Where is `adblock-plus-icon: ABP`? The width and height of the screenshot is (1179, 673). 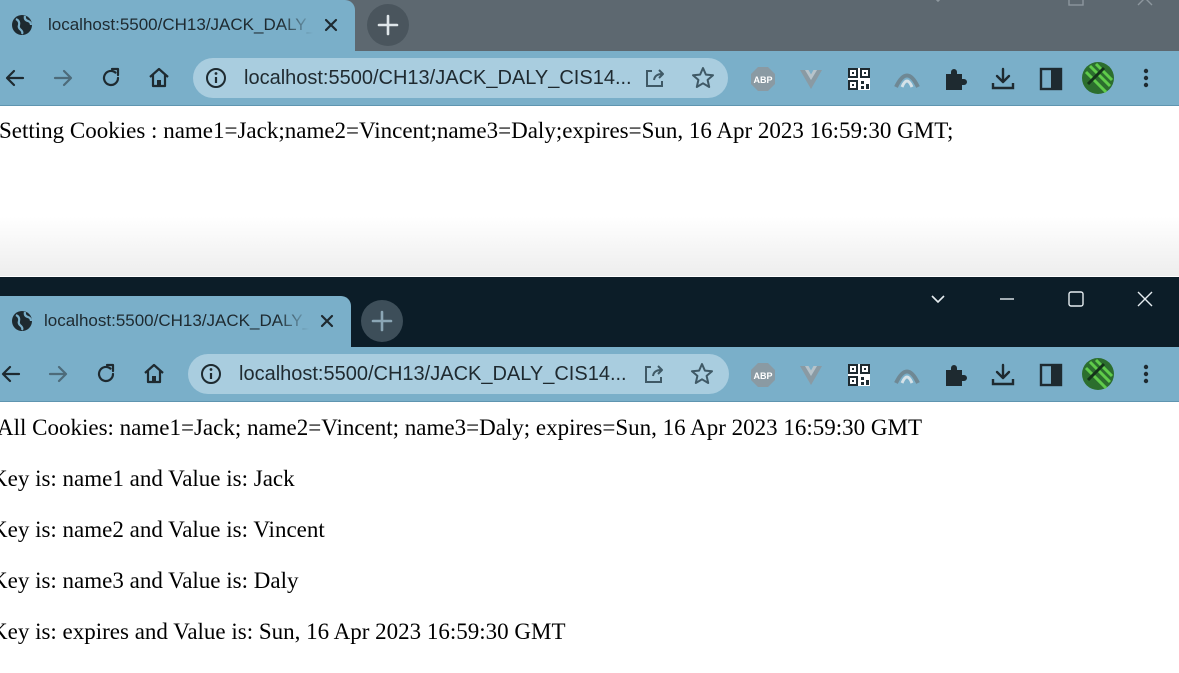
adblock-plus-icon: ABP is located at coordinates (763, 79).